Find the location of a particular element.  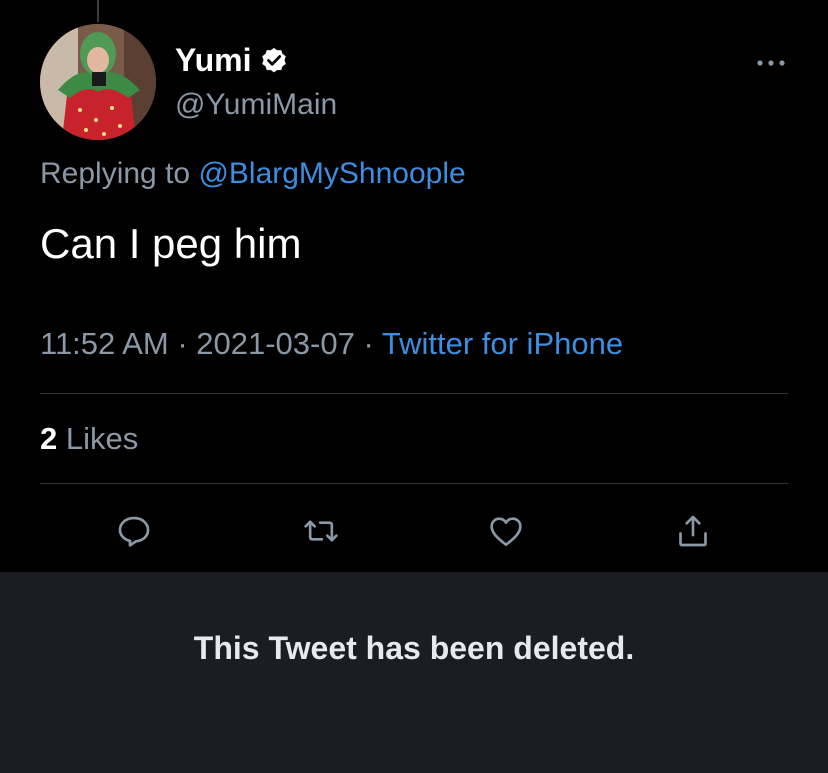

more-options-icon is located at coordinates (771, 63).